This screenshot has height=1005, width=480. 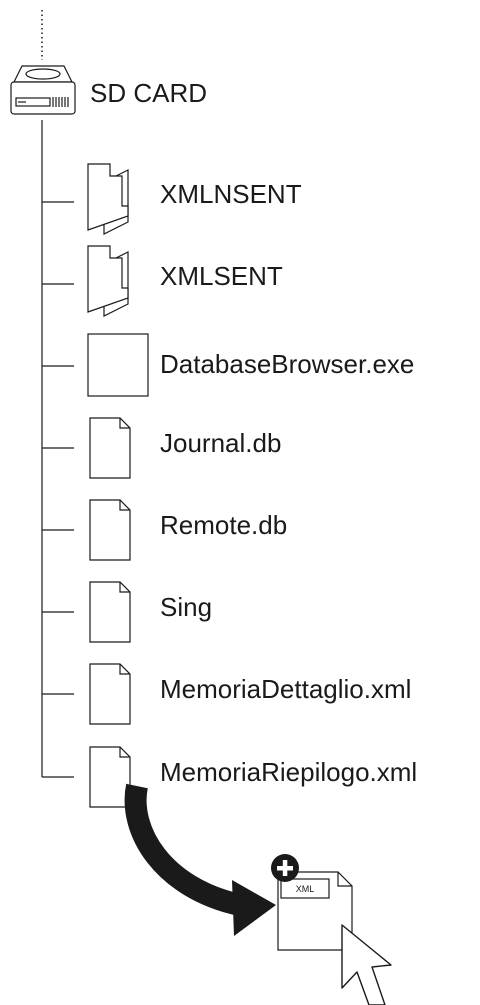 What do you see at coordinates (150, 612) in the screenshot?
I see `tree-item-sing: Sing` at bounding box center [150, 612].